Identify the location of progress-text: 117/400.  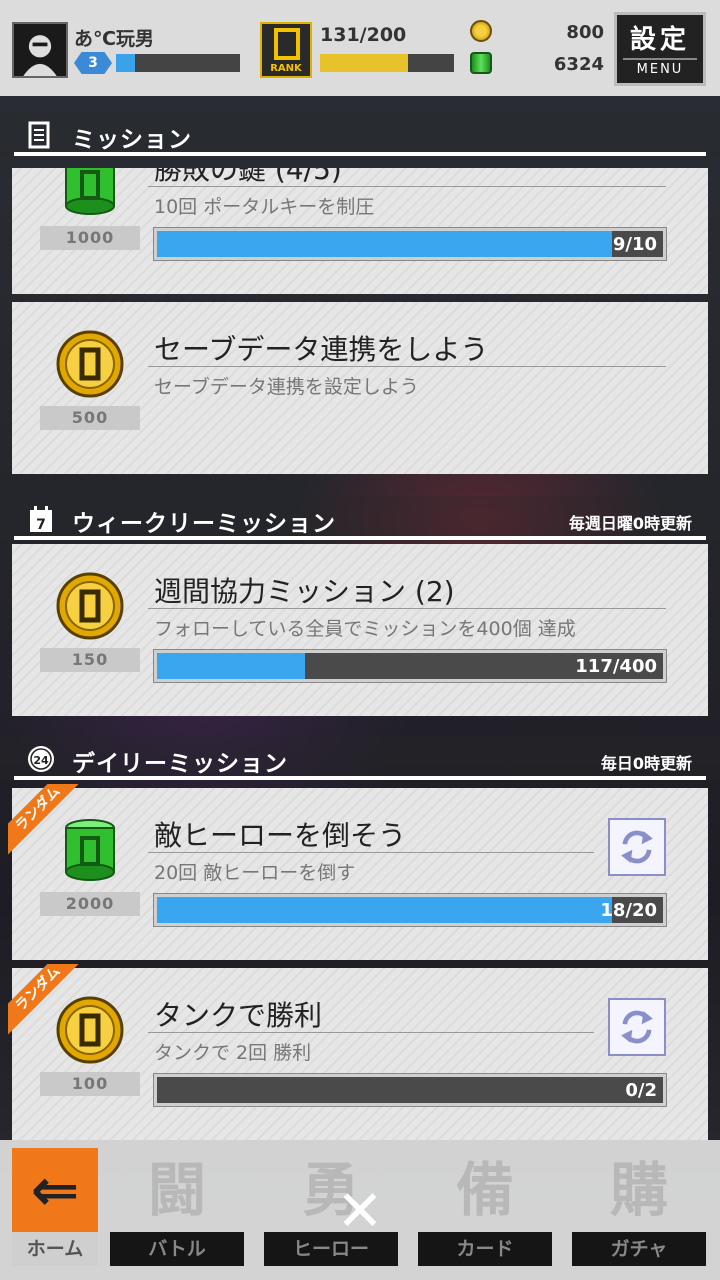
(616, 666).